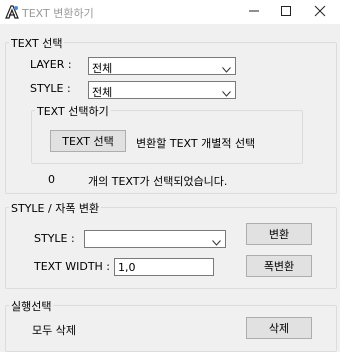  Describe the element at coordinates (127, 267) in the screenshot. I see `text-width-value: 1,0` at that location.